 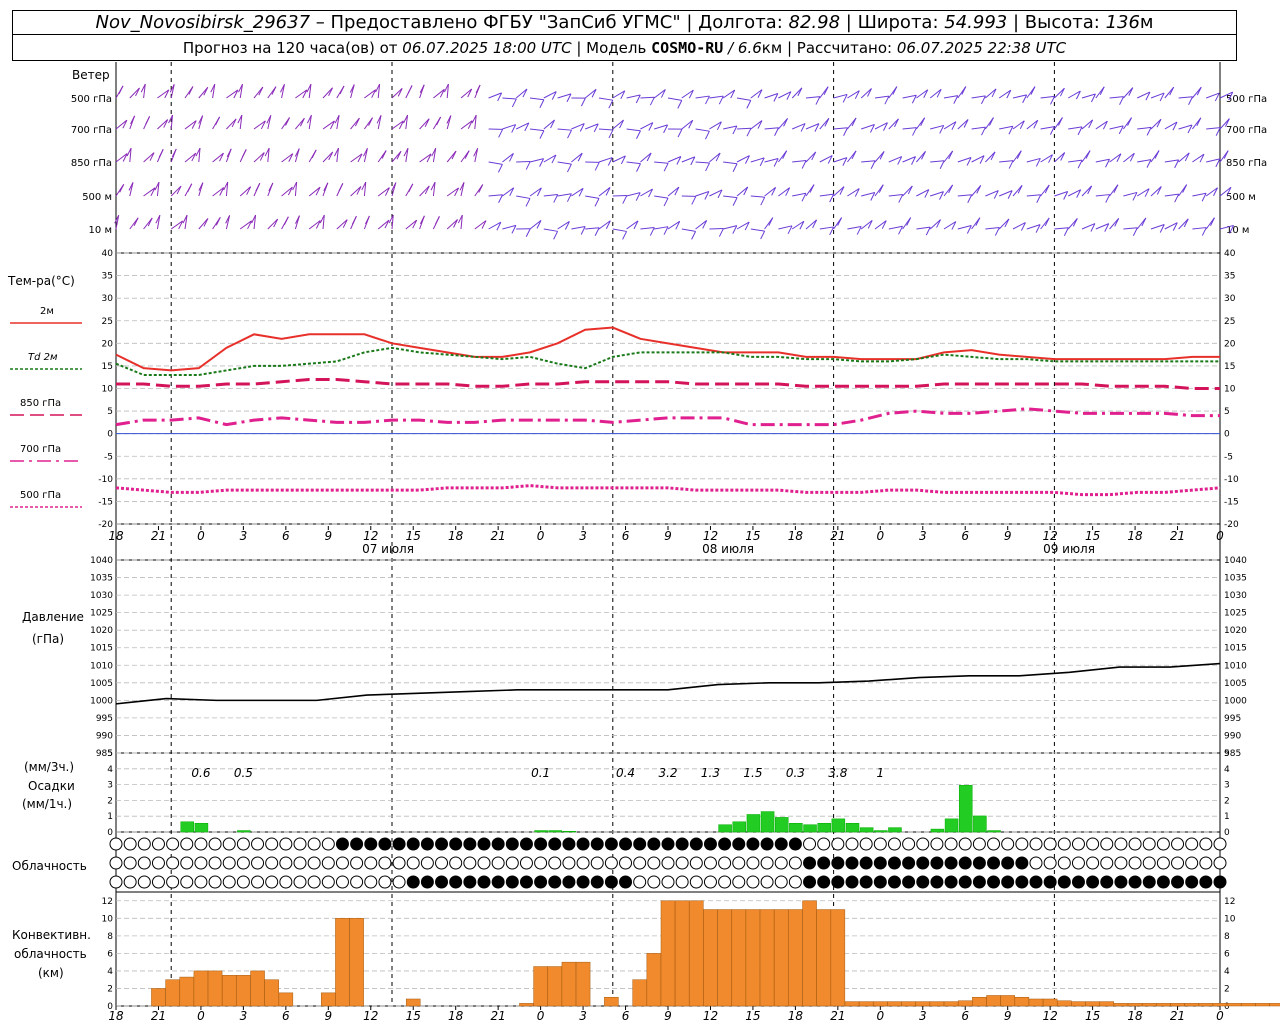 What do you see at coordinates (1227, 817) in the screenshot?
I see `precip-ytick-right: 1` at bounding box center [1227, 817].